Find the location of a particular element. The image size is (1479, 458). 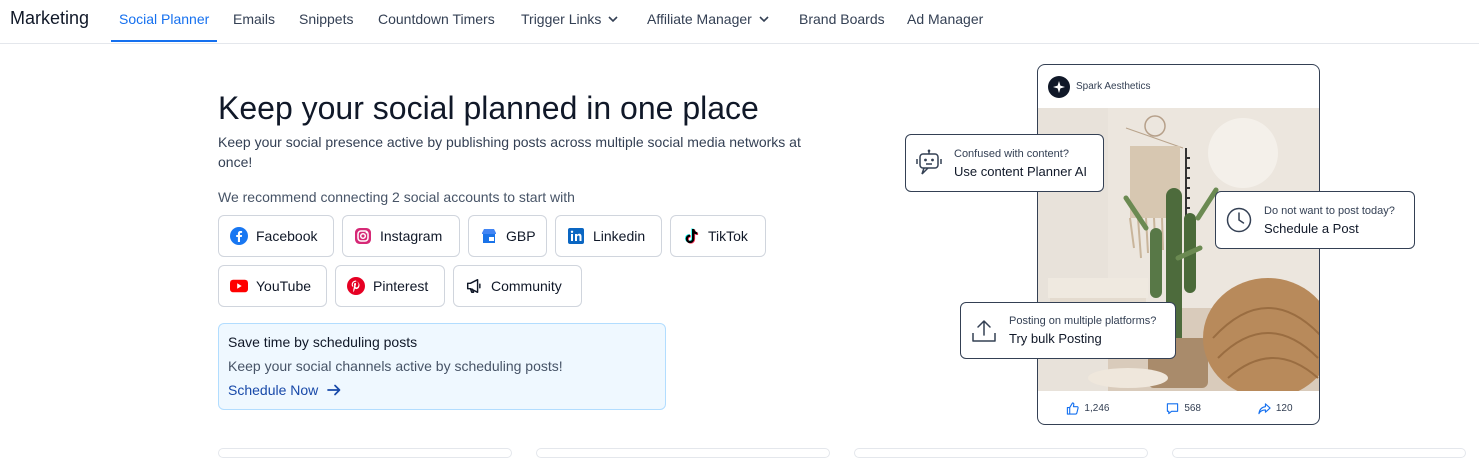

tab-emails: Emails is located at coordinates (254, 19).